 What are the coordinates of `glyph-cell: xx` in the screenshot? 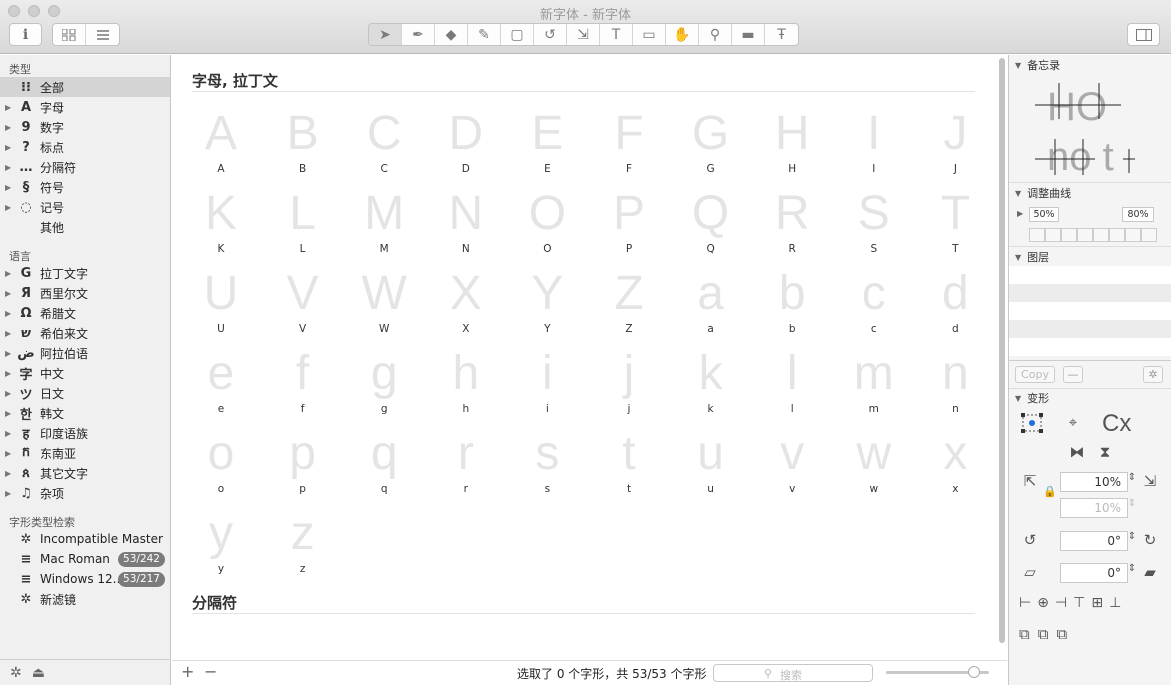 It's located at (955, 467).